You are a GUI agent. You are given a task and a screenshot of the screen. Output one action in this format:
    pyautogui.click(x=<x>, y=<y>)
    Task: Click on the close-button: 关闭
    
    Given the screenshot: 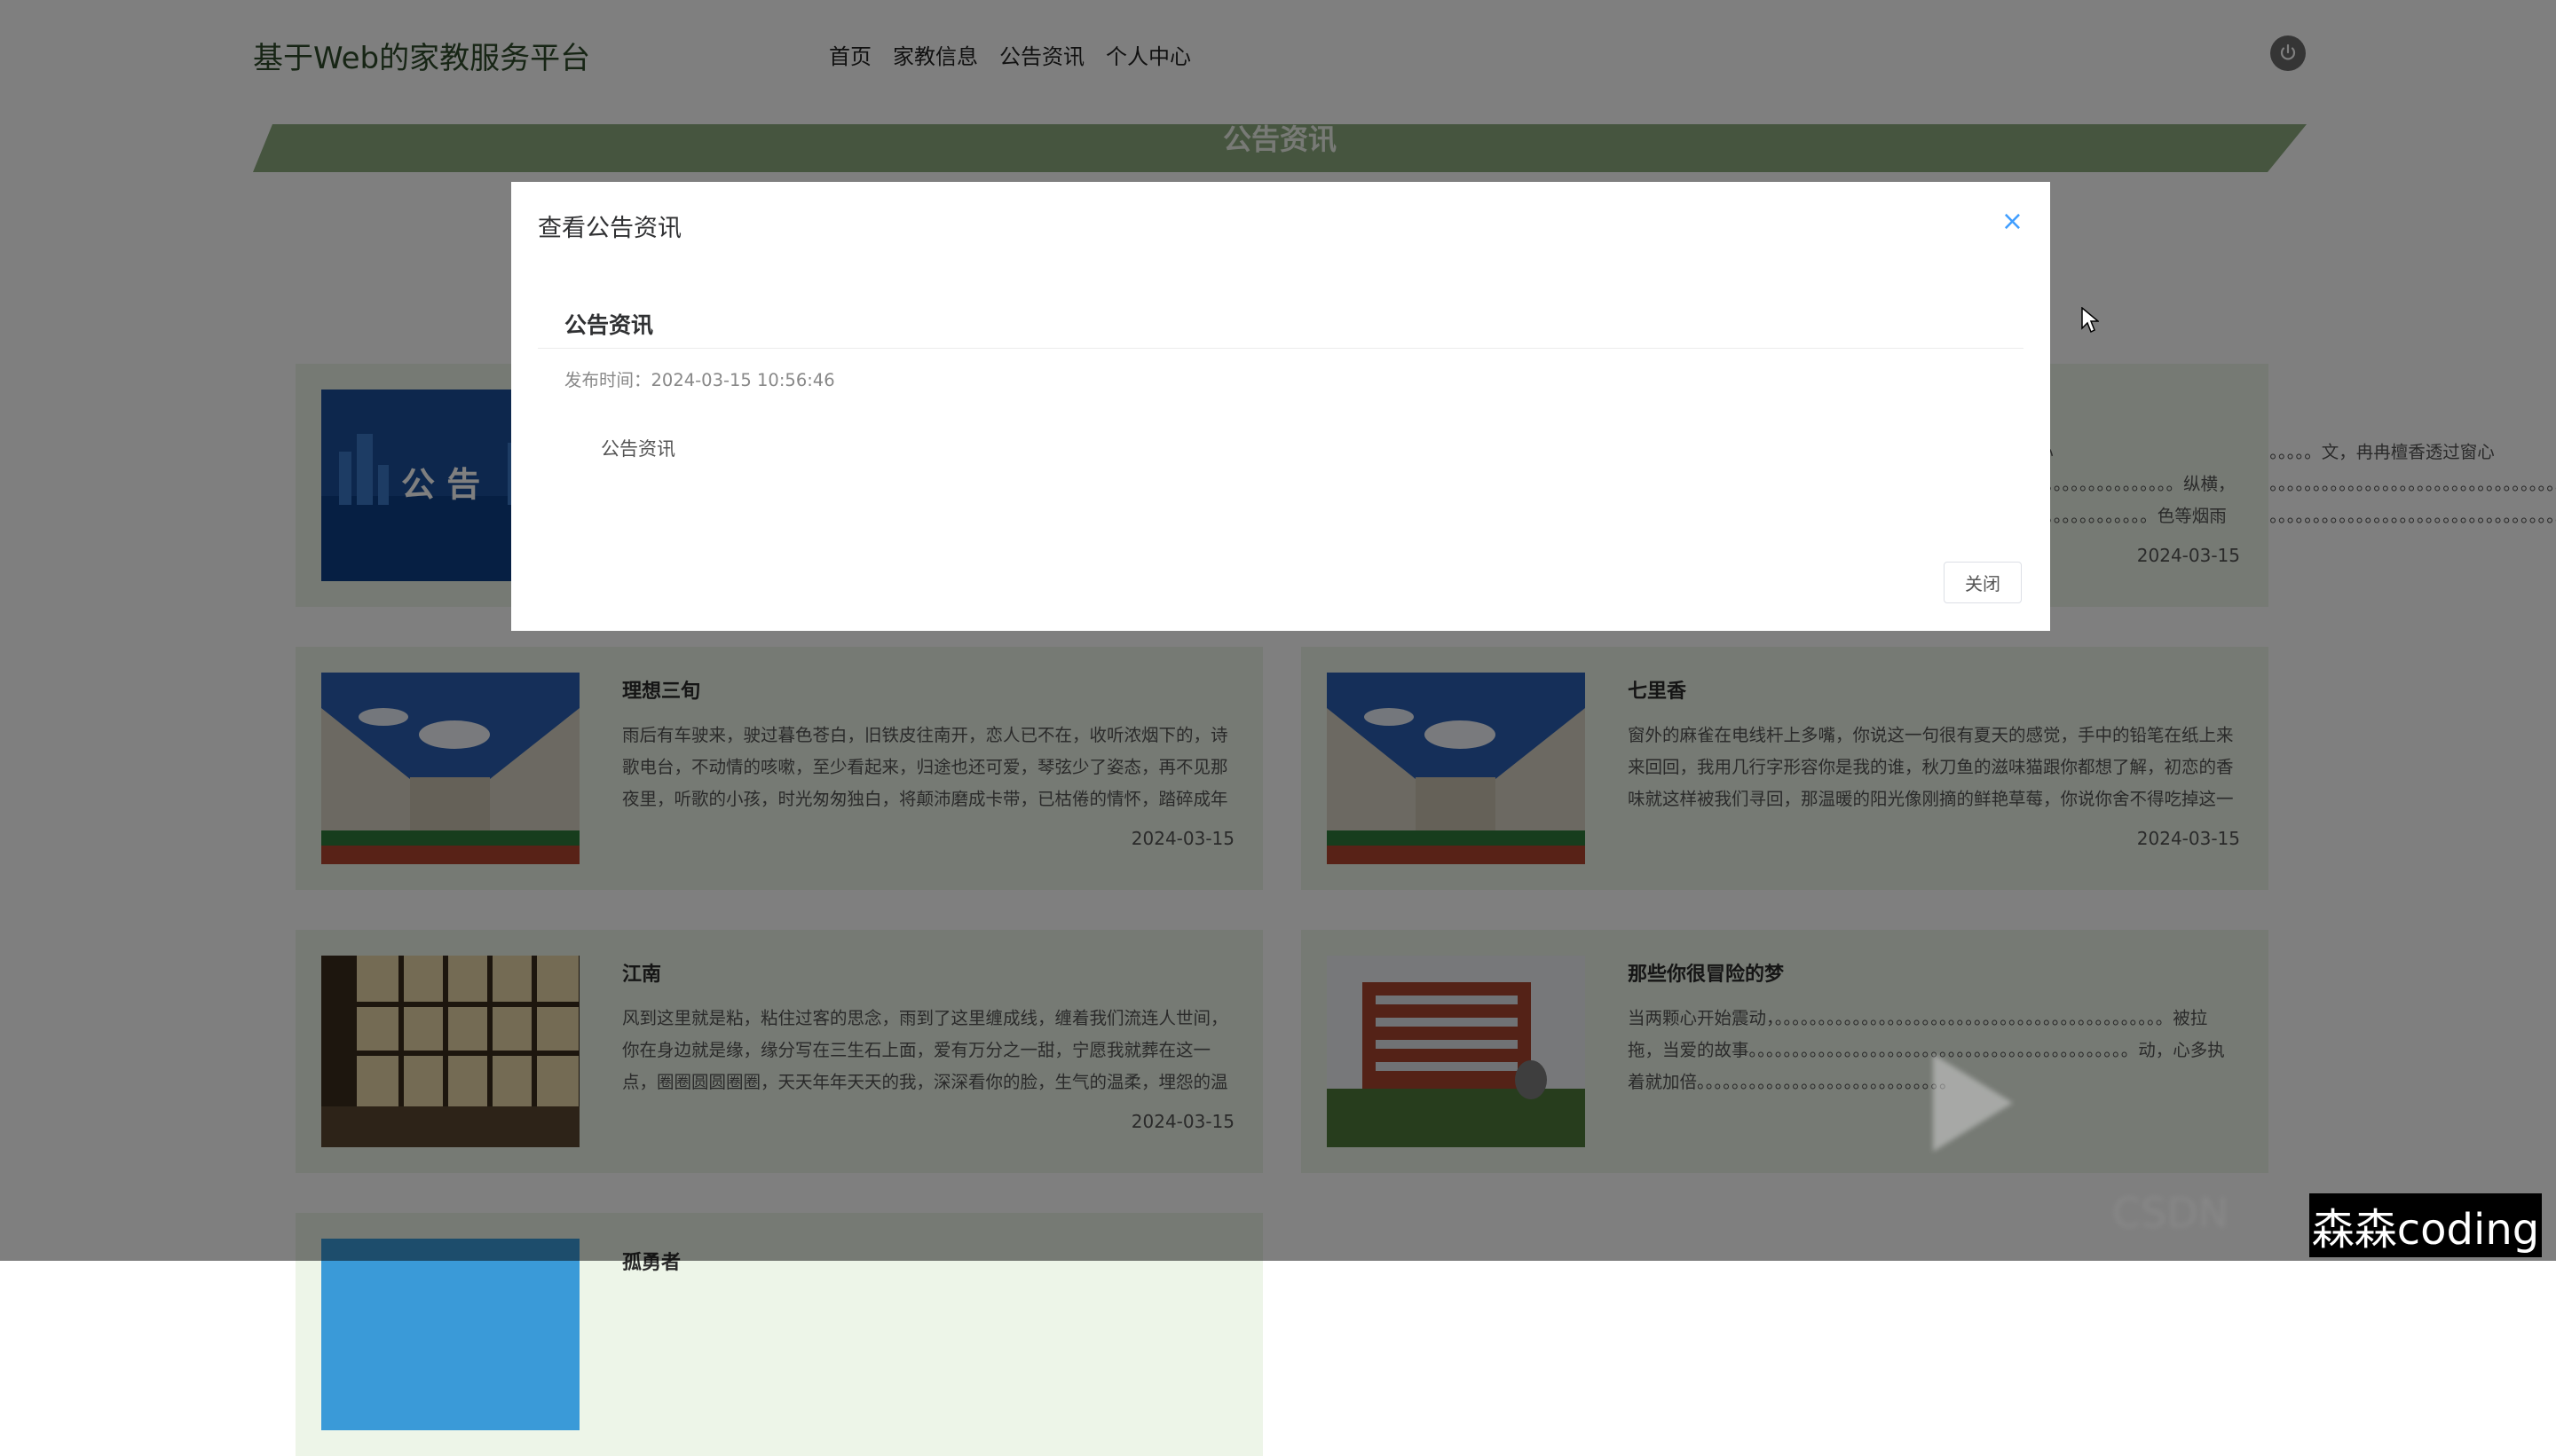 What is the action you would take?
    pyautogui.click(x=1983, y=582)
    